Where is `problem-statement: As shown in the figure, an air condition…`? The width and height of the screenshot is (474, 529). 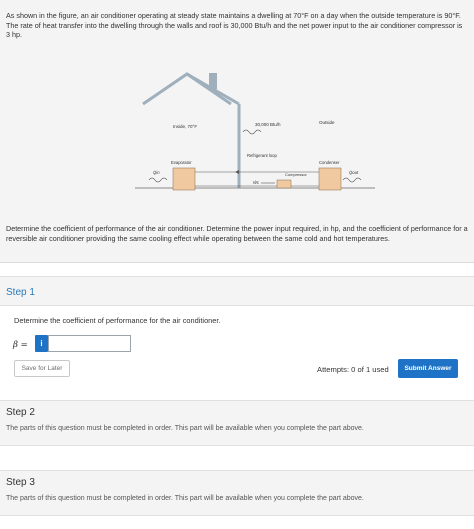
problem-statement: As shown in the figure, an air condition… is located at coordinates (234, 25).